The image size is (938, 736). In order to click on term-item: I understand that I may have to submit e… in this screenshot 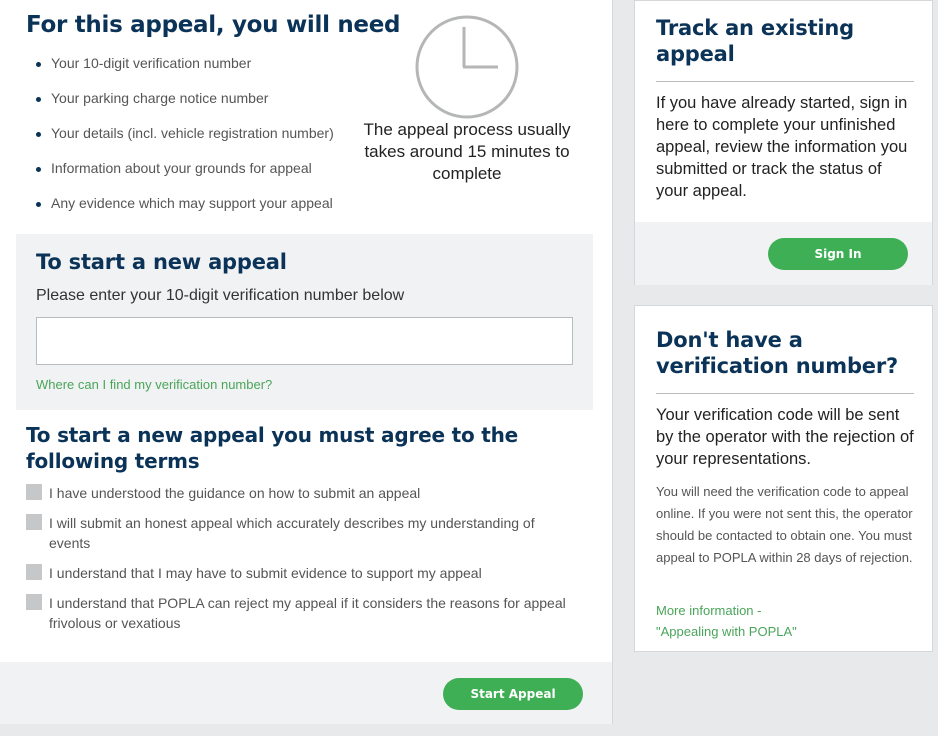, I will do `click(296, 573)`.